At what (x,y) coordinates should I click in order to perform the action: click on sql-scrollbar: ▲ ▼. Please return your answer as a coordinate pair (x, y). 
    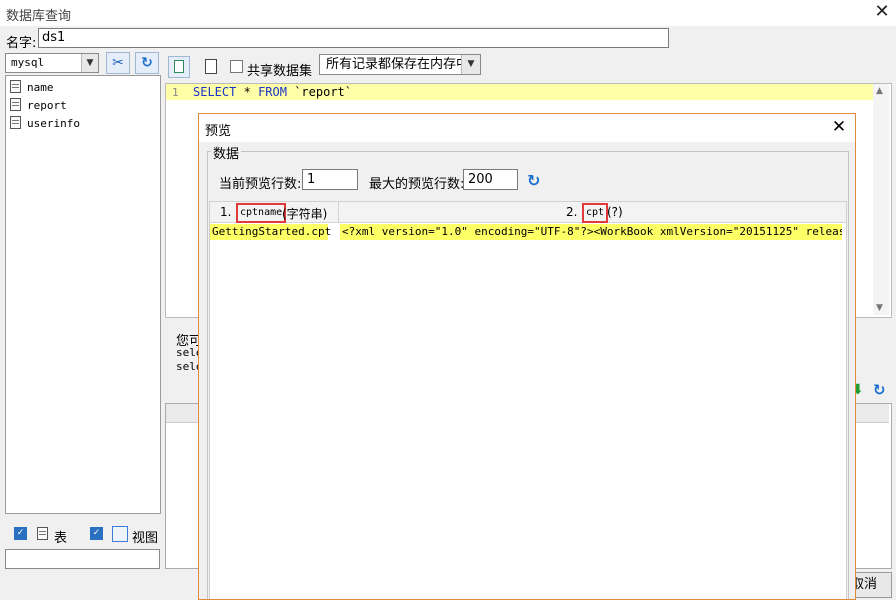
    Looking at the image, I should click on (881, 199).